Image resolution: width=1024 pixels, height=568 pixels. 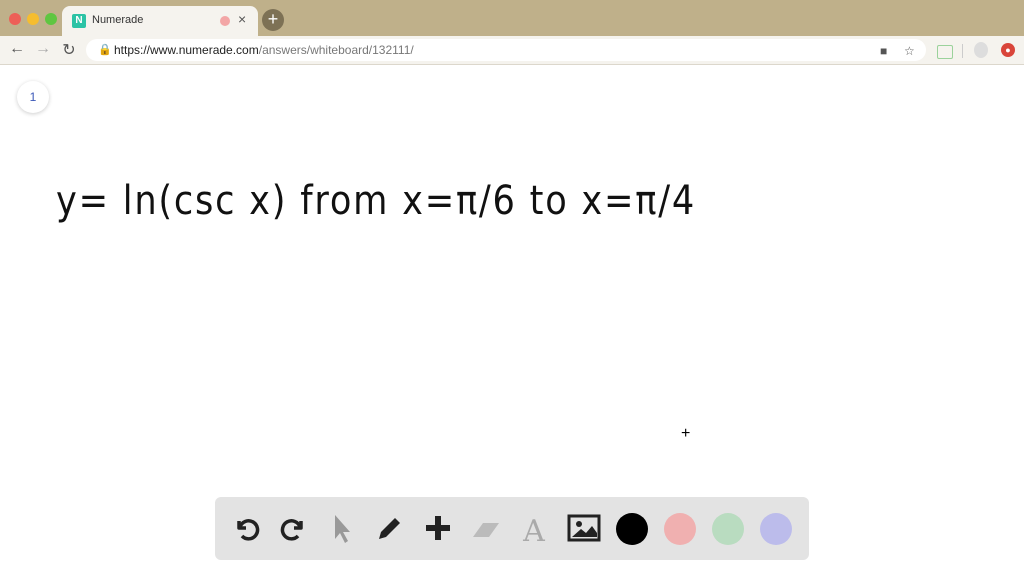 What do you see at coordinates (160, 21) in the screenshot?
I see `browser-tab: N Numerade ×` at bounding box center [160, 21].